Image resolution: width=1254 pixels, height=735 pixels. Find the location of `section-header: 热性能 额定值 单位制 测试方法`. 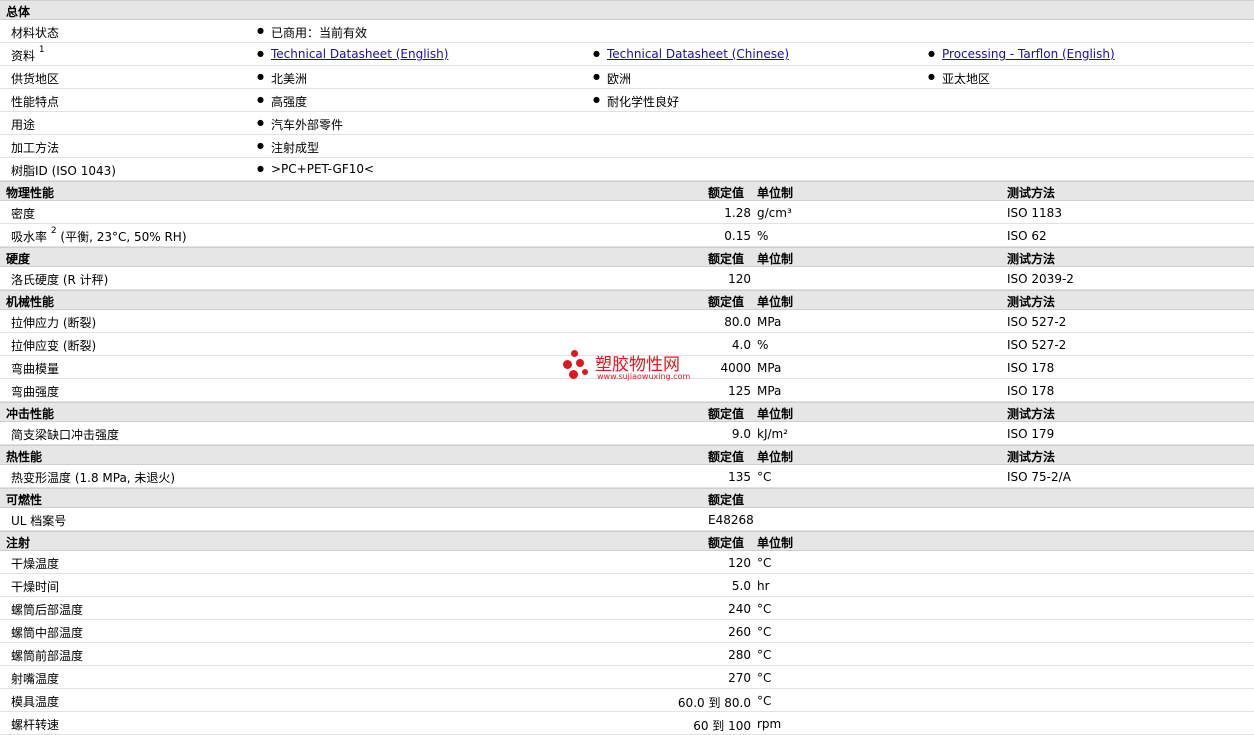

section-header: 热性能 额定值 单位制 测试方法 is located at coordinates (627, 455).